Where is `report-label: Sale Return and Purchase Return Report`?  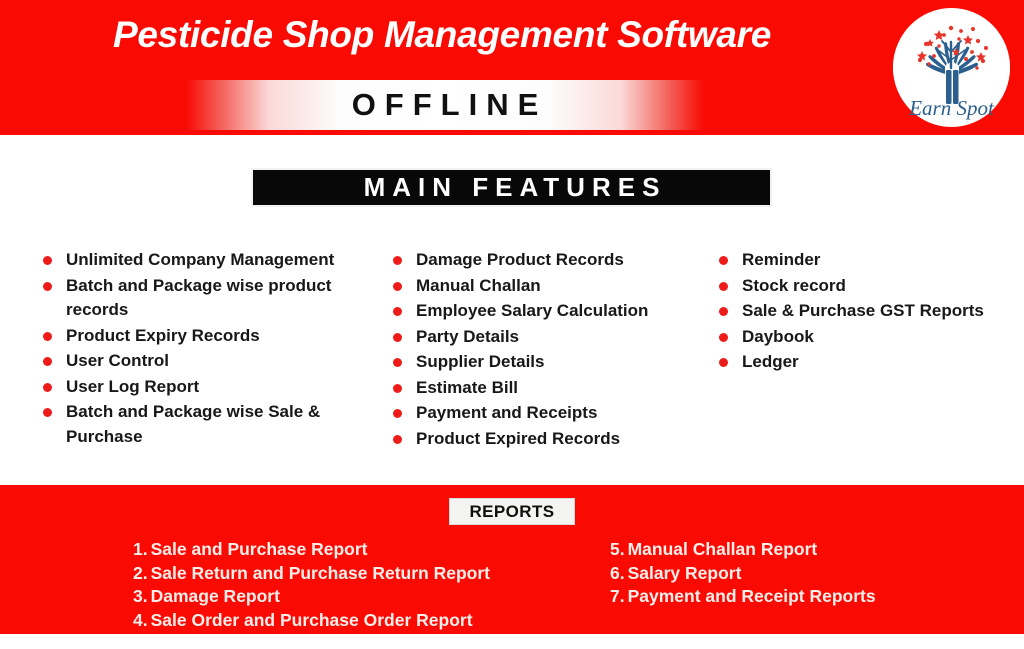
report-label: Sale Return and Purchase Return Report is located at coordinates (320, 572).